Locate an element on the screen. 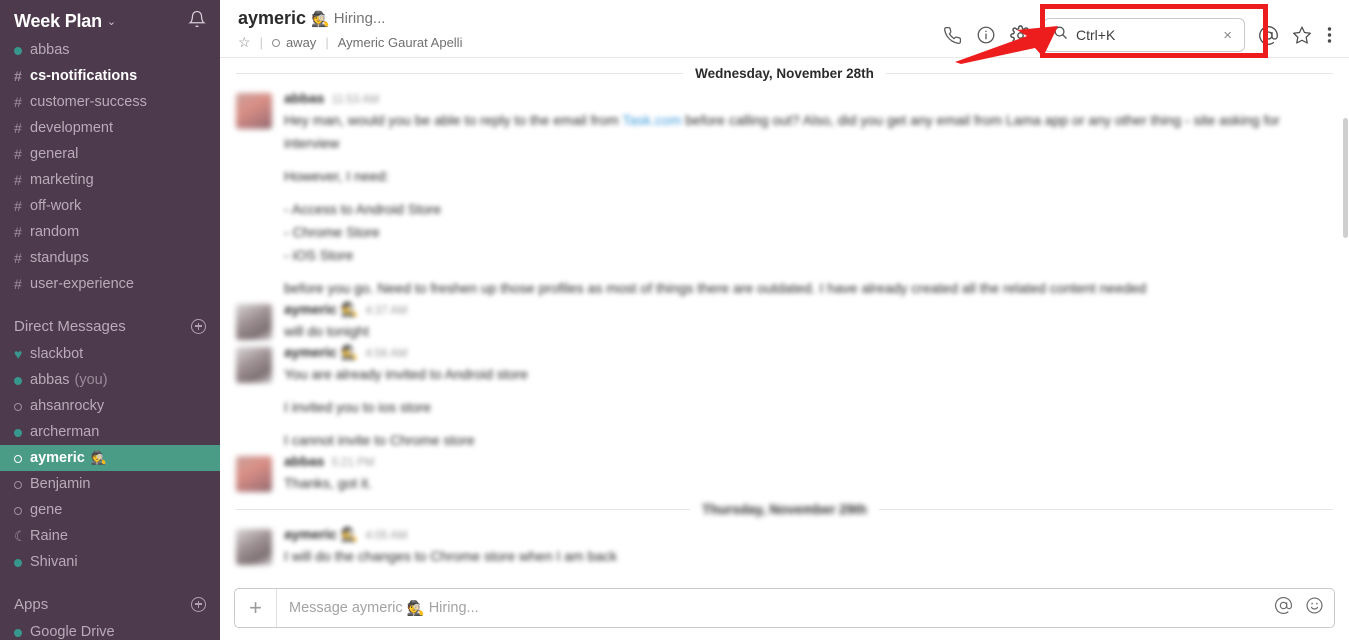 The width and height of the screenshot is (1349, 640). composer-placeholder-prefix: Message aymeric is located at coordinates (346, 608).